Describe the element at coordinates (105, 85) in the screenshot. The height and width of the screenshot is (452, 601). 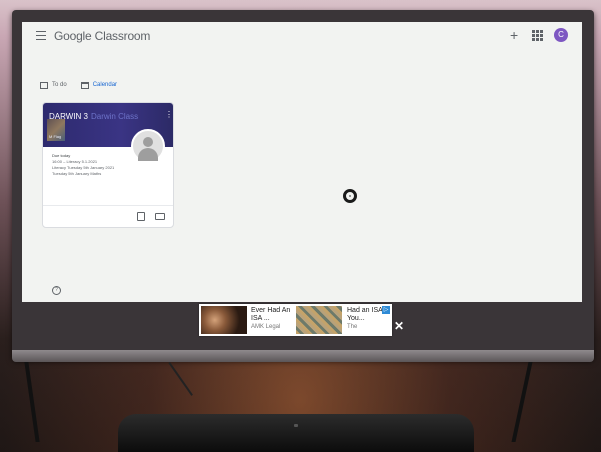
I see `calendar-label: Calendar` at that location.